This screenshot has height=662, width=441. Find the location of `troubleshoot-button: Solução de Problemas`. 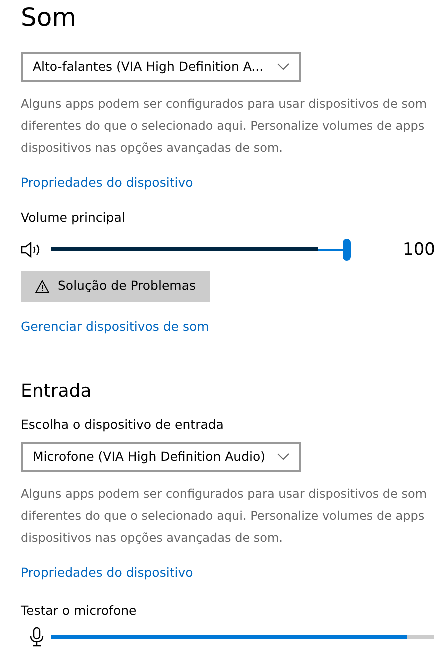

troubleshoot-button: Solução de Problemas is located at coordinates (115, 286).